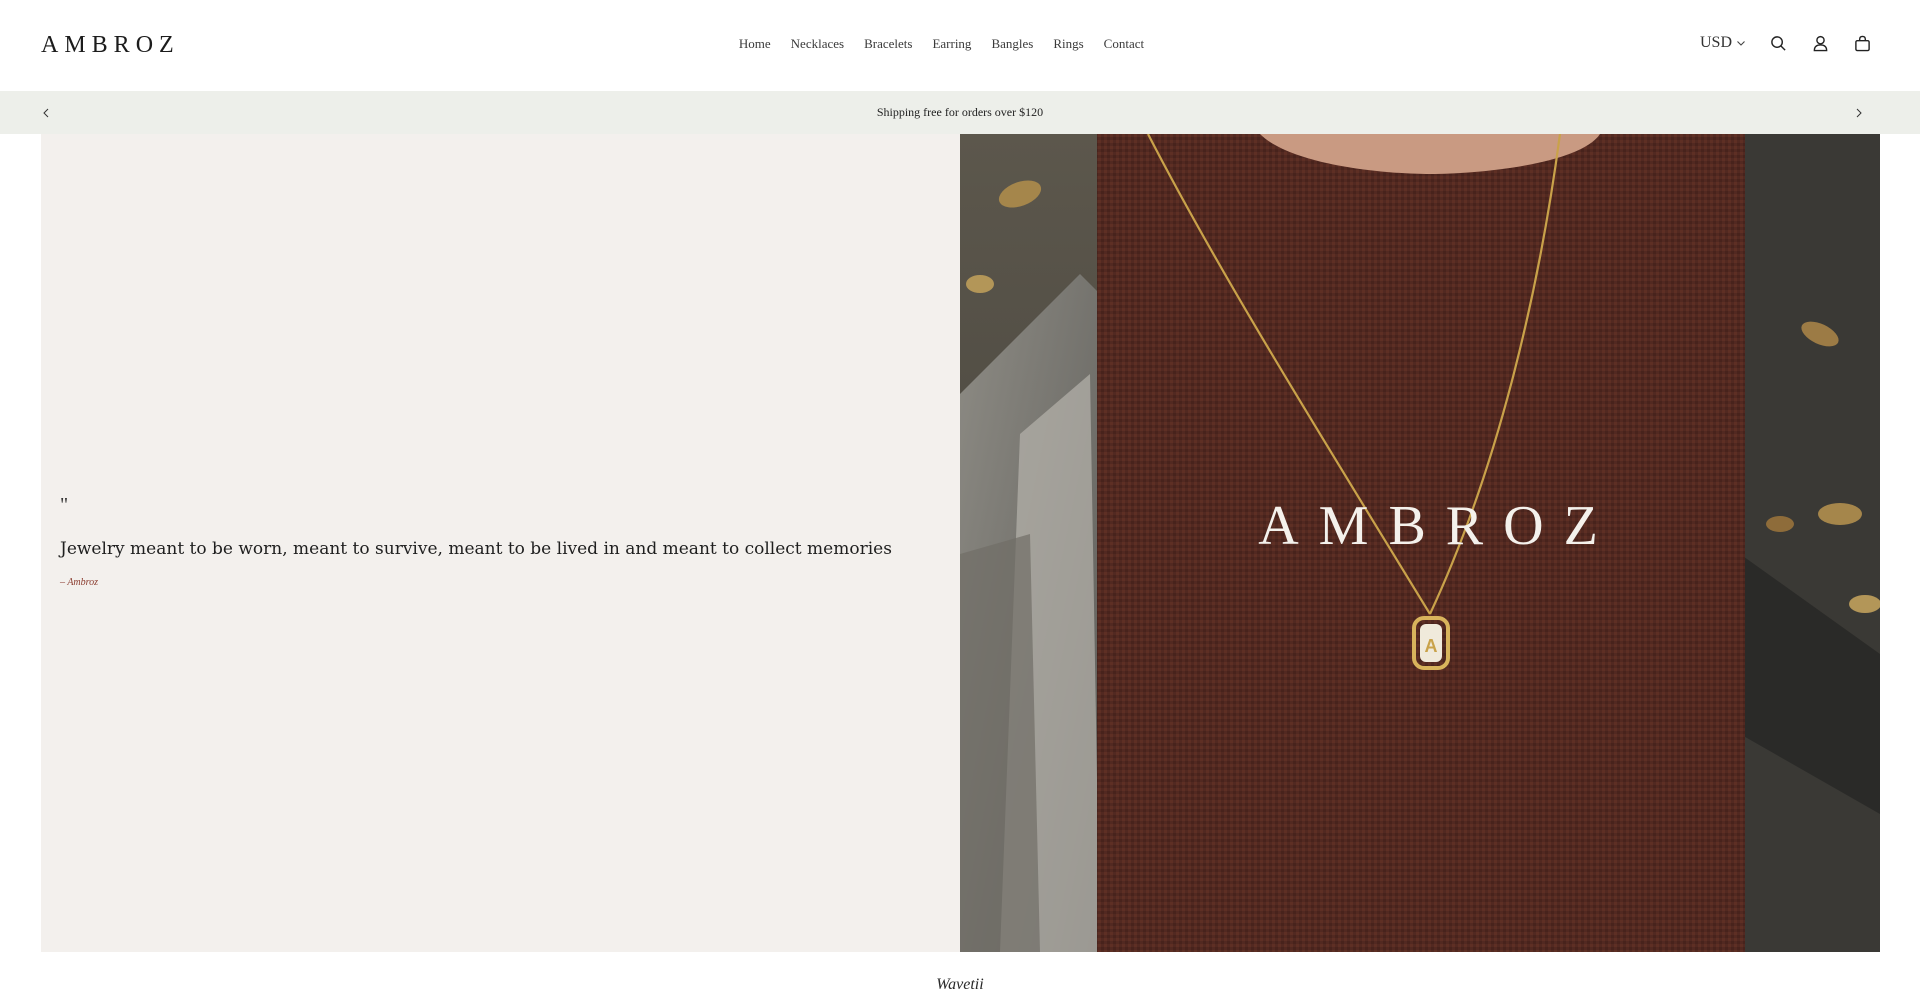  Describe the element at coordinates (1715, 42) in the screenshot. I see `currency-label: USD` at that location.